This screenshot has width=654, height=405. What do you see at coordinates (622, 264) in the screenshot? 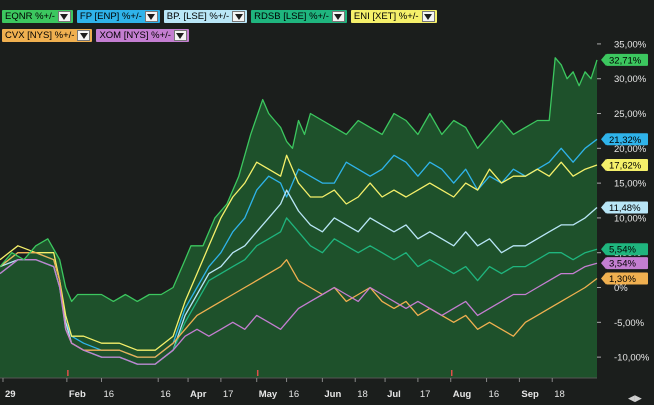
I see `end-value-label: 3,54%` at bounding box center [622, 264].